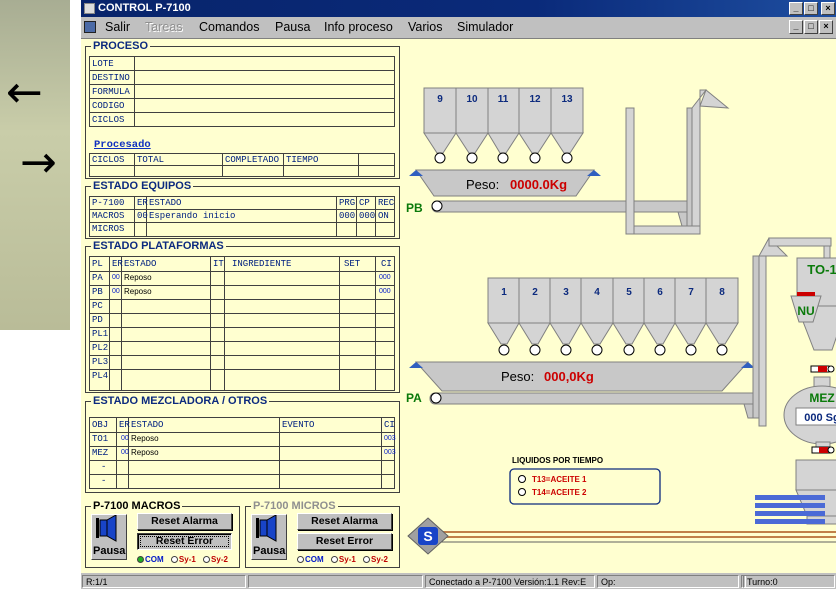 The width and height of the screenshot is (836, 589). What do you see at coordinates (109, 551) in the screenshot?
I see `macros-pausa-label: Pausa` at bounding box center [109, 551].